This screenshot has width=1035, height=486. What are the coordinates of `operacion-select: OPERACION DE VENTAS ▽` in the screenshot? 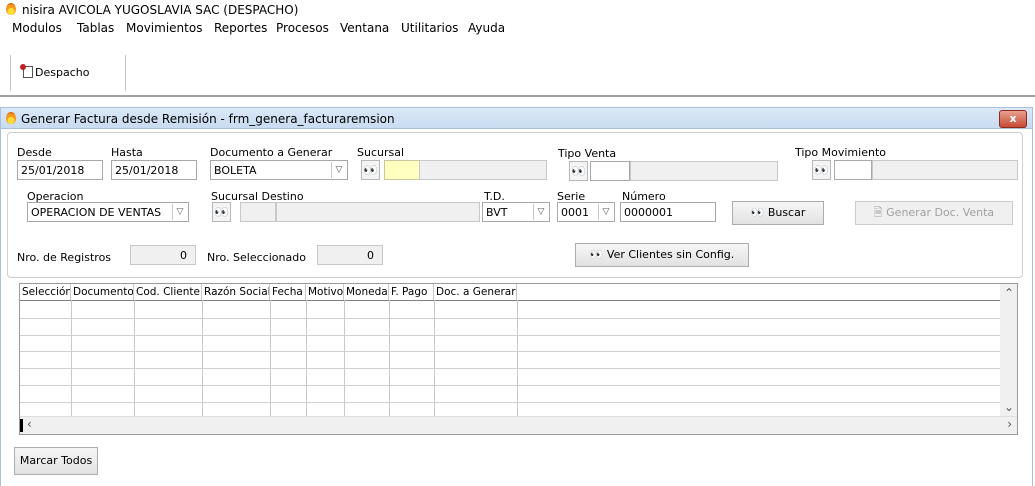 It's located at (108, 212).